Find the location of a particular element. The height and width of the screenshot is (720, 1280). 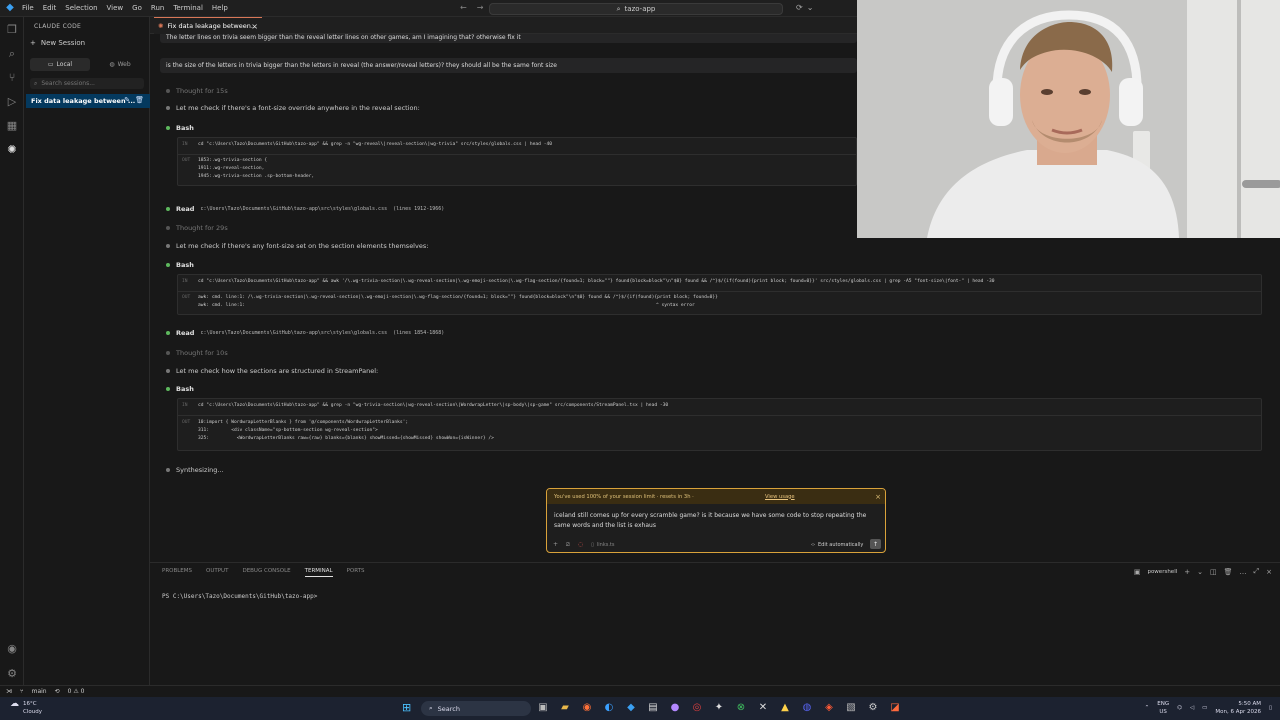

close-panel-icon: × is located at coordinates (1269, 572).